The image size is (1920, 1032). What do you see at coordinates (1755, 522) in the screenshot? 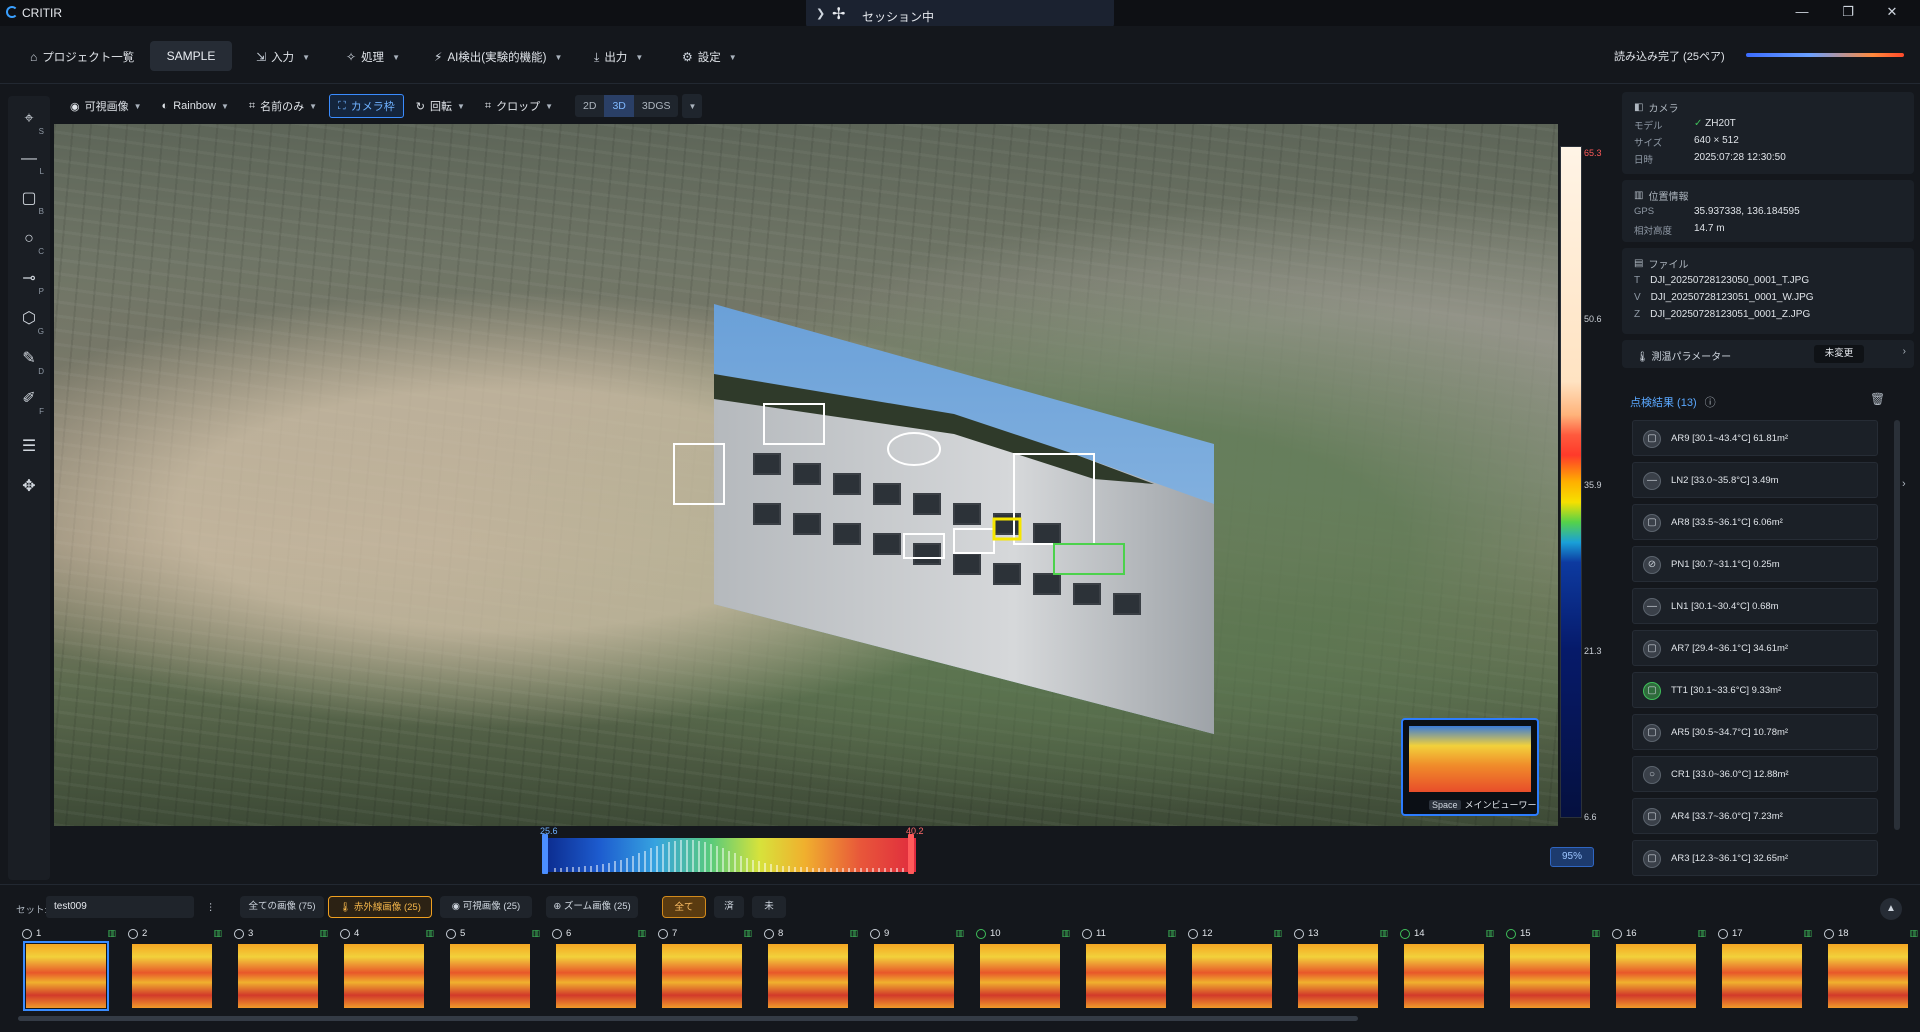
I see `result-item: ▢ AR8 [33.5~36.1°C] 6.06m²` at bounding box center [1755, 522].